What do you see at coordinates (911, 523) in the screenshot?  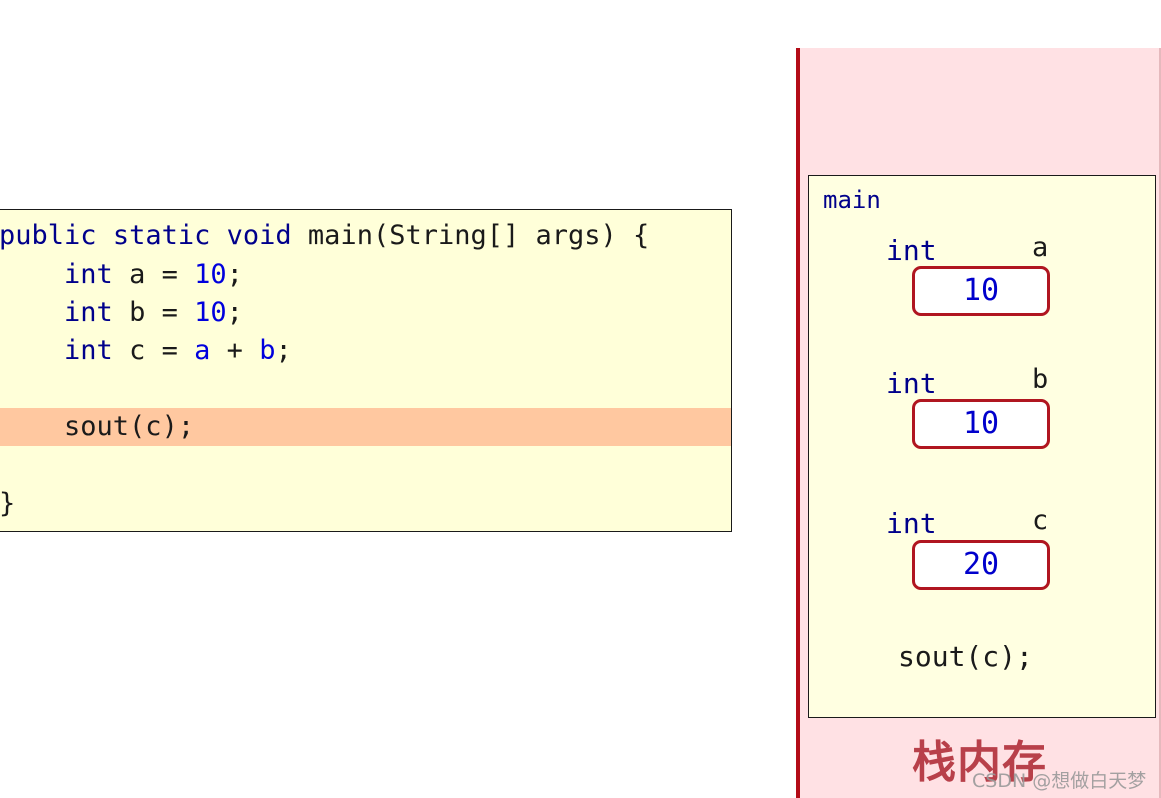 I see `var-c-type: int` at bounding box center [911, 523].